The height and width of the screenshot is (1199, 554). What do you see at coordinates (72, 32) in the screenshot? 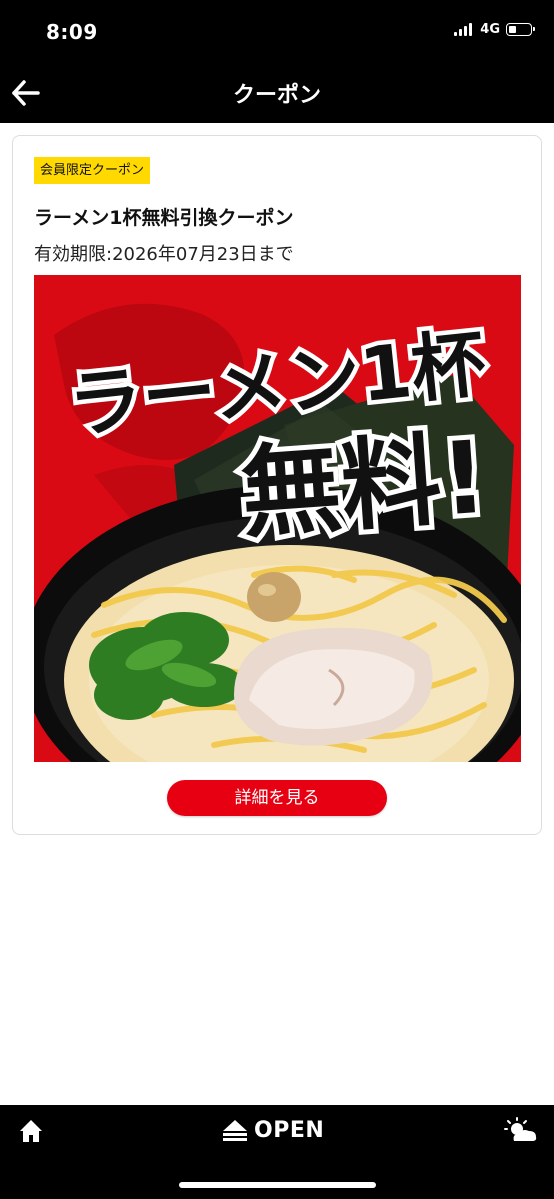
I see `status-time: 8:09` at bounding box center [72, 32].